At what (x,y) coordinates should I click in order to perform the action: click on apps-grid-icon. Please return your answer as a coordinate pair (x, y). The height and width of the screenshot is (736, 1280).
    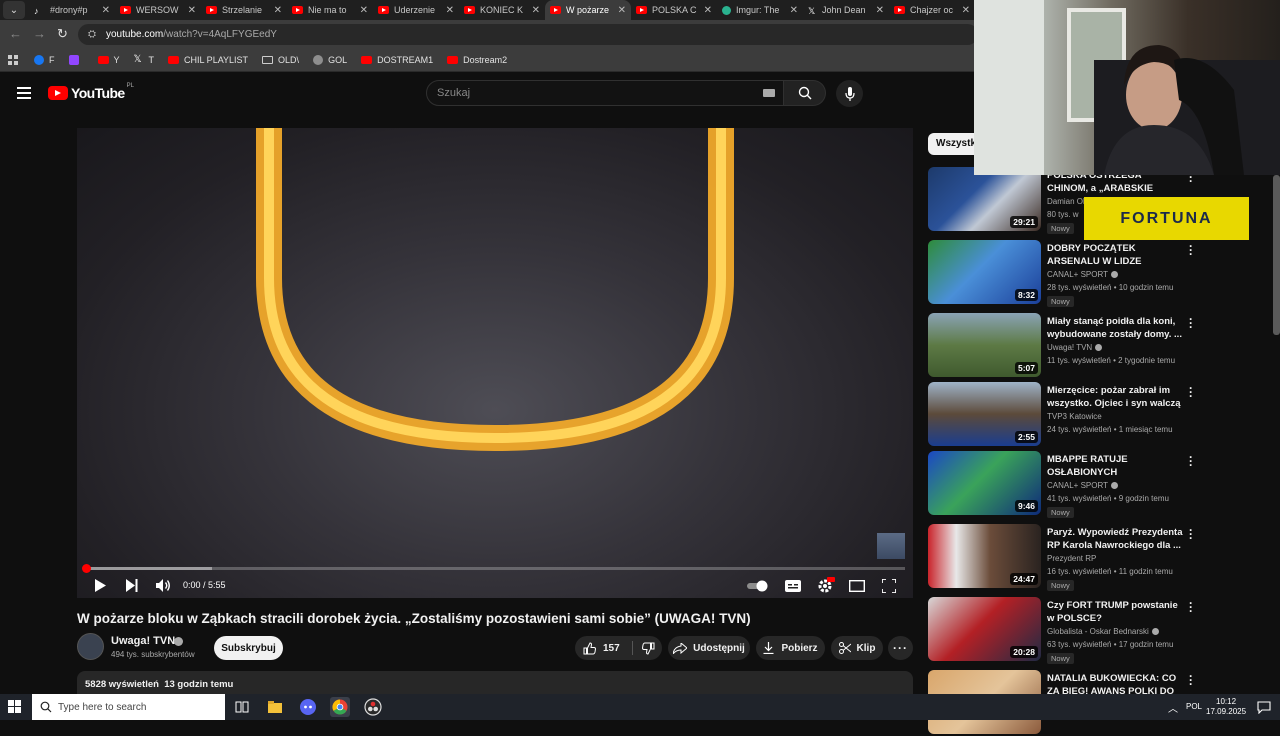
    Looking at the image, I should click on (13, 59).